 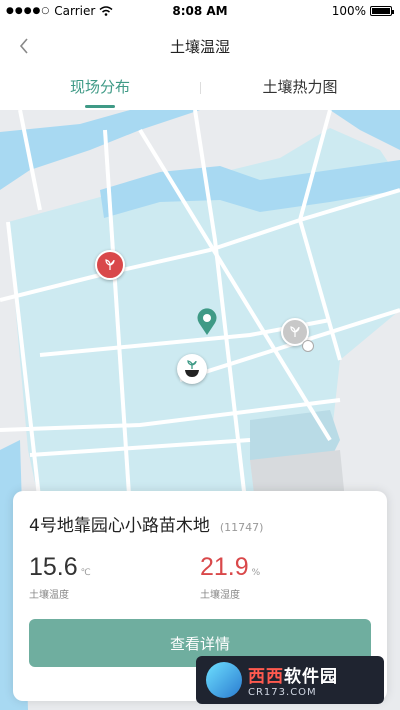 What do you see at coordinates (256, 573) in the screenshot?
I see `humidity-unit: %` at bounding box center [256, 573].